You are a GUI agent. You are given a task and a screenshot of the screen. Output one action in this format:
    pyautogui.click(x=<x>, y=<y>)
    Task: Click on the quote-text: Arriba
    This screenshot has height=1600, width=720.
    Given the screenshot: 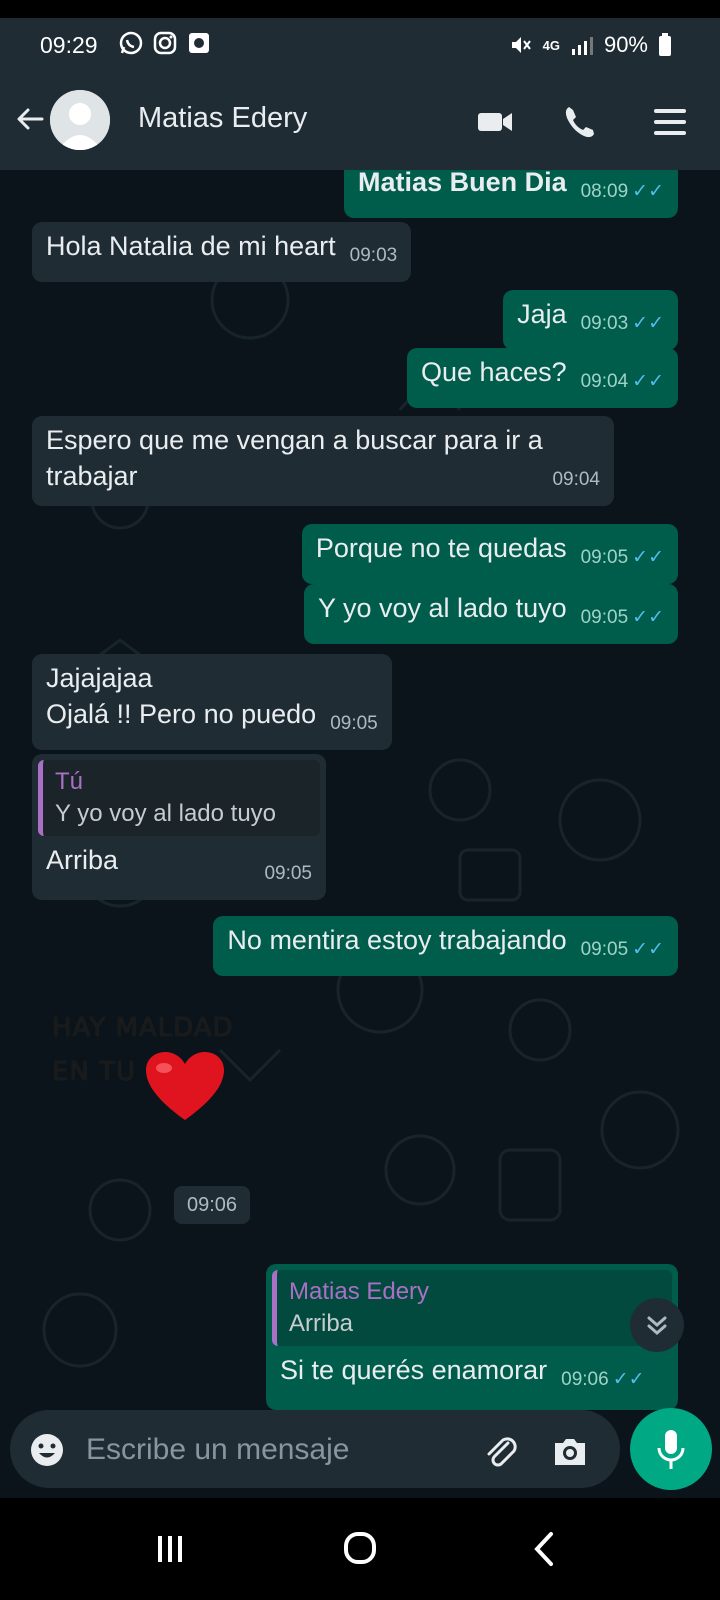 What is the action you would take?
    pyautogui.click(x=321, y=1323)
    